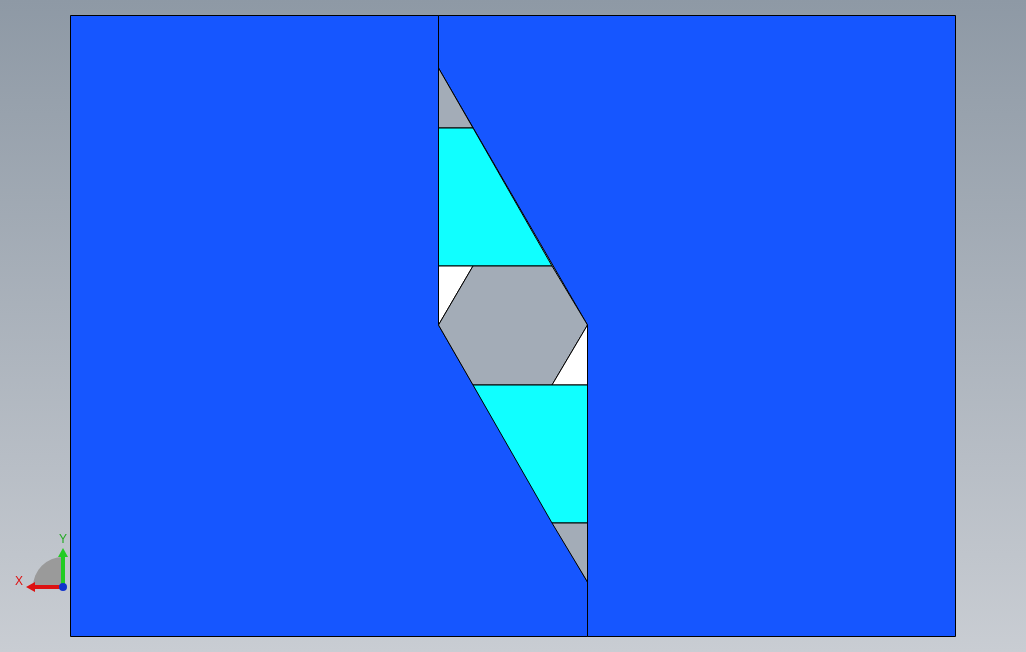 This screenshot has height=652, width=1026. I want to click on axis-triad-icon, so click(48, 571).